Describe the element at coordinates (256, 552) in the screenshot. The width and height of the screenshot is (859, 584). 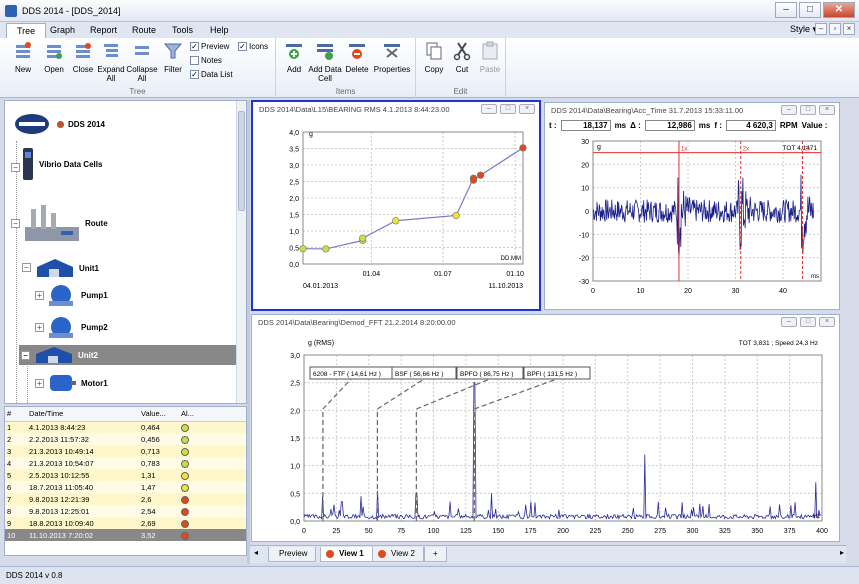
I see `tab-scroll-left-icon: ◂` at that location.